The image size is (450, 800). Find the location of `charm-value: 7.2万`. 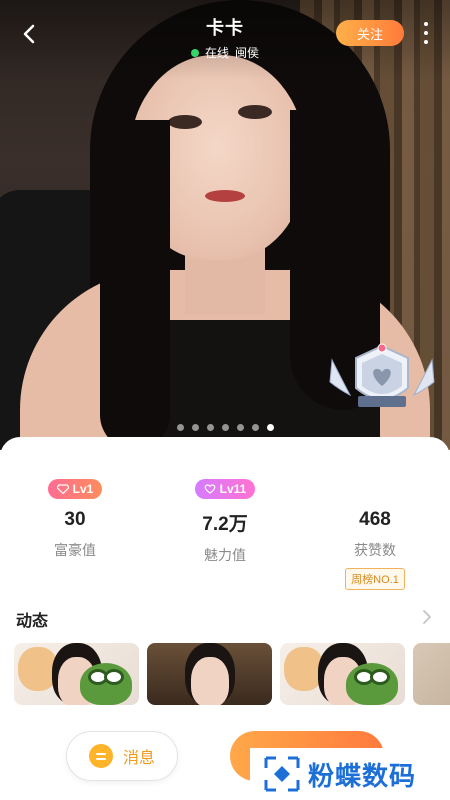

charm-value: 7.2万 is located at coordinates (225, 524).